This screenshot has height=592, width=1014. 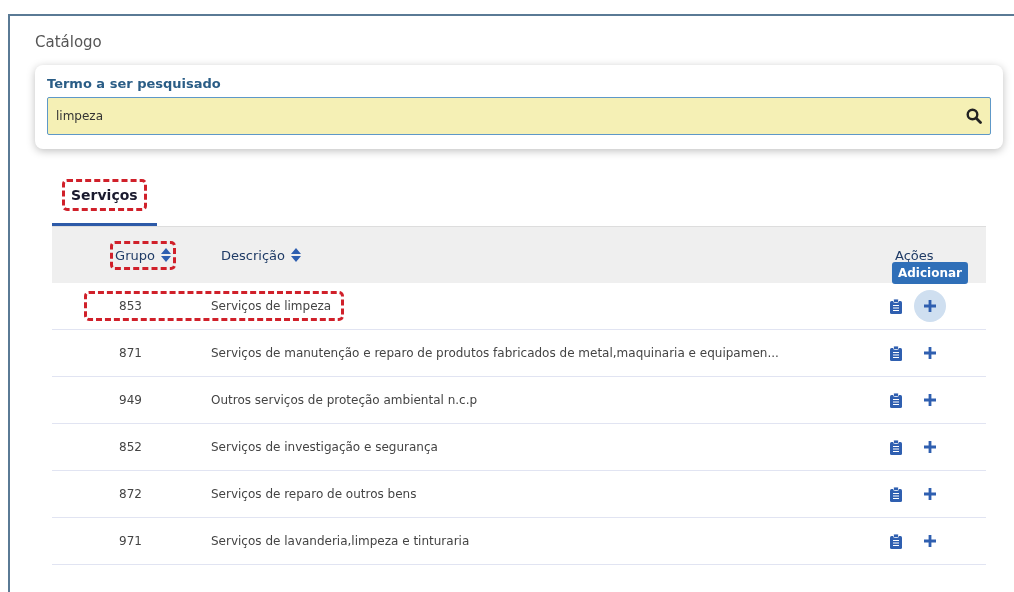 What do you see at coordinates (130, 447) in the screenshot?
I see `table-cell-text: 852` at bounding box center [130, 447].